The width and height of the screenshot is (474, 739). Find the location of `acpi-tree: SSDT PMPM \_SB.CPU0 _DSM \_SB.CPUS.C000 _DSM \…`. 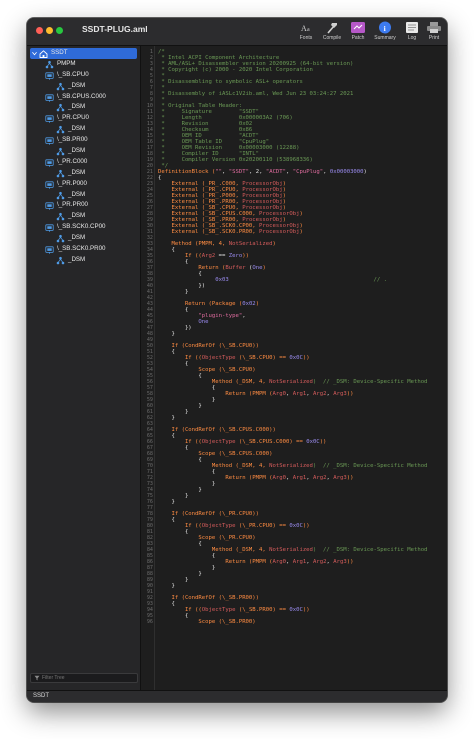

acpi-tree: SSDT PMPM \_SB.CPU0 _DSM \_SB.CPUS.C000 _DSM \… is located at coordinates (83, 157).